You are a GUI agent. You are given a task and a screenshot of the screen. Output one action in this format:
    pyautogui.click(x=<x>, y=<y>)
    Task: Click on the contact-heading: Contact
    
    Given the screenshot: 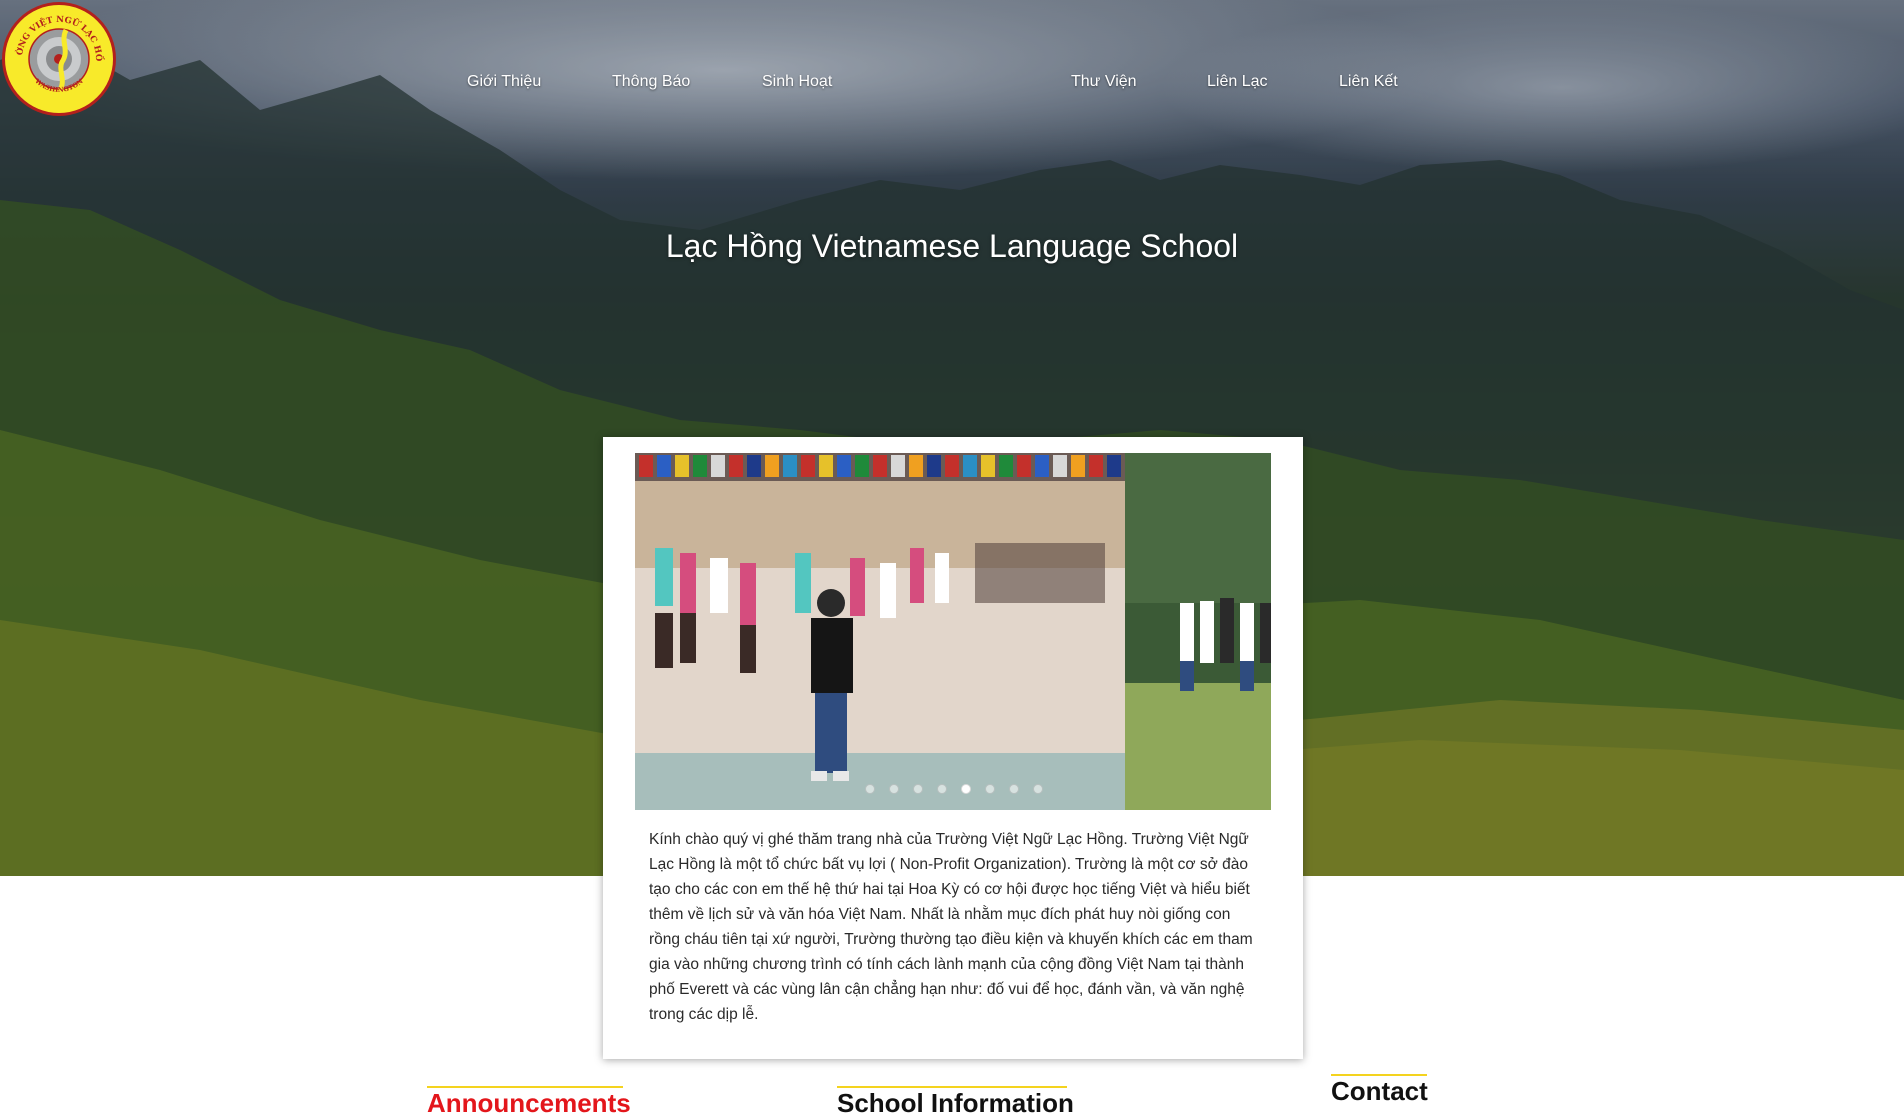 What is the action you would take?
    pyautogui.click(x=1379, y=1091)
    